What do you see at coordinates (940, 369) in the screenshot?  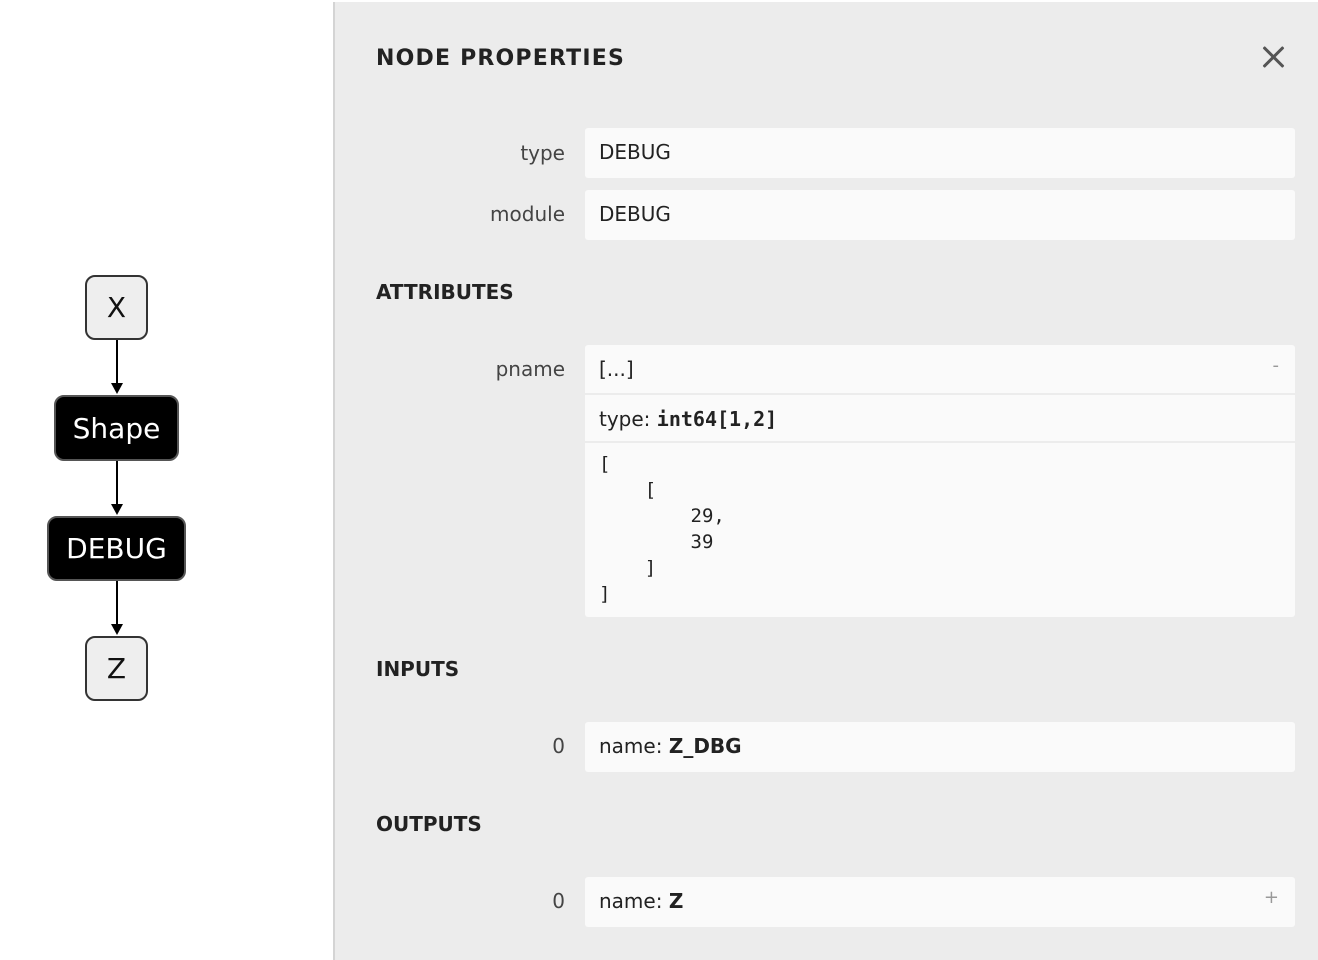 I see `attribute-summary-row: [...] -` at bounding box center [940, 369].